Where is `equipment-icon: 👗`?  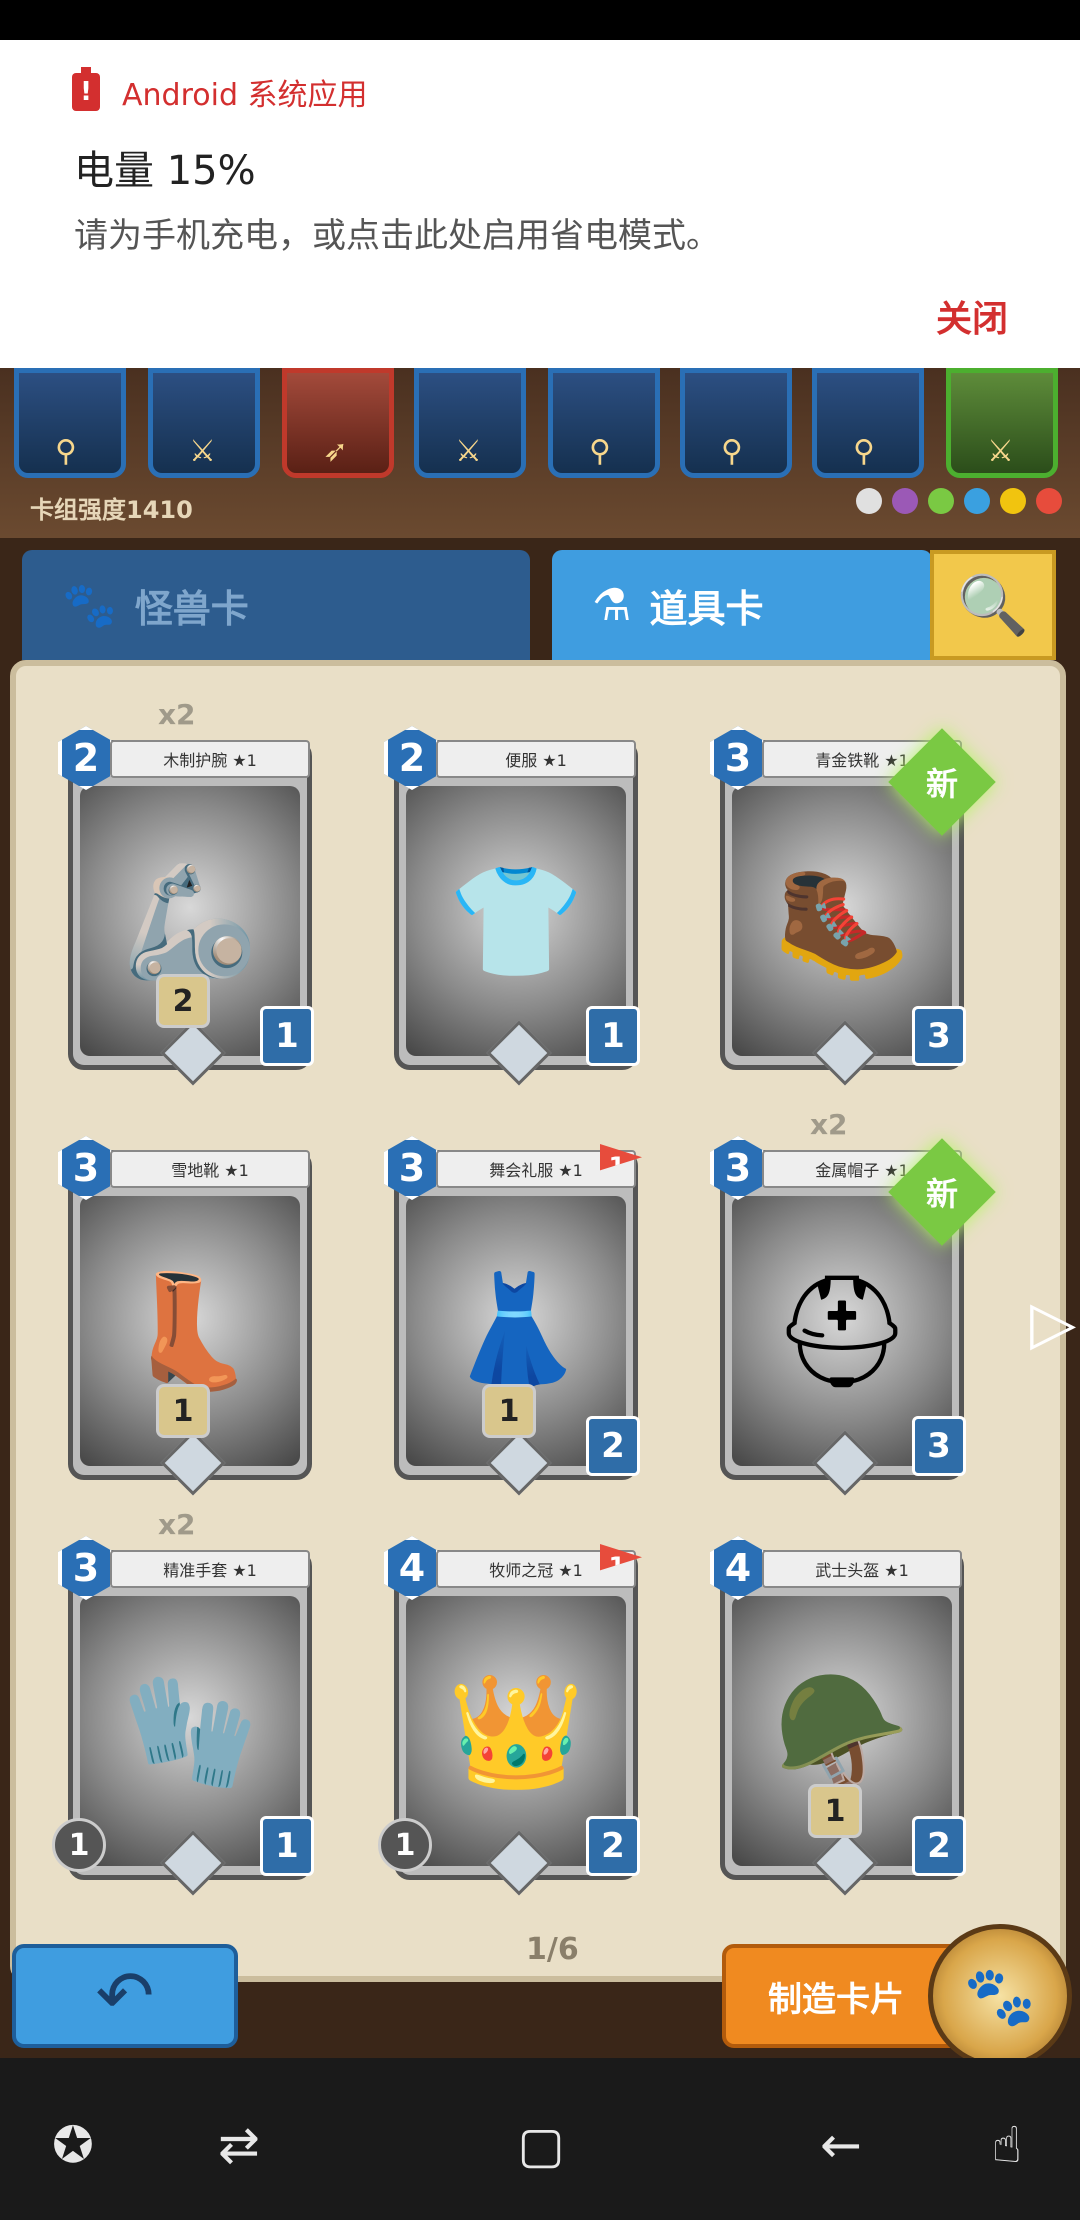 equipment-icon: 👗 is located at coordinates (516, 1330).